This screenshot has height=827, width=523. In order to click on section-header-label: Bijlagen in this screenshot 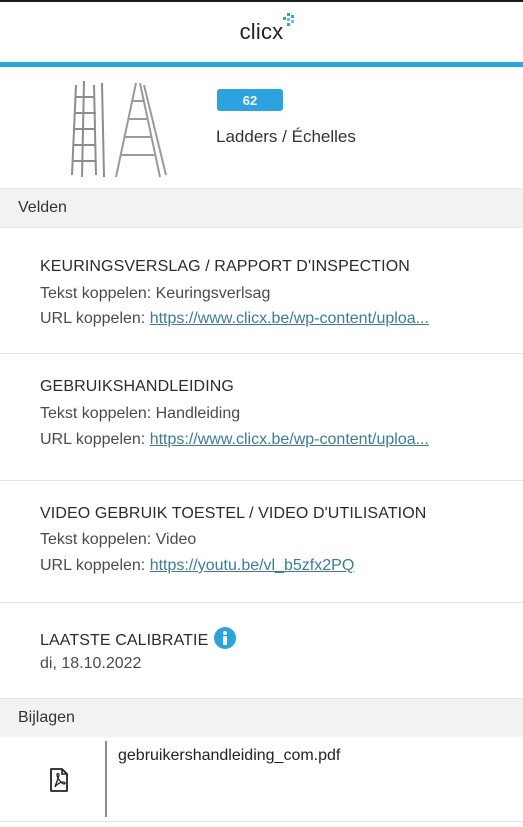, I will do `click(46, 717)`.